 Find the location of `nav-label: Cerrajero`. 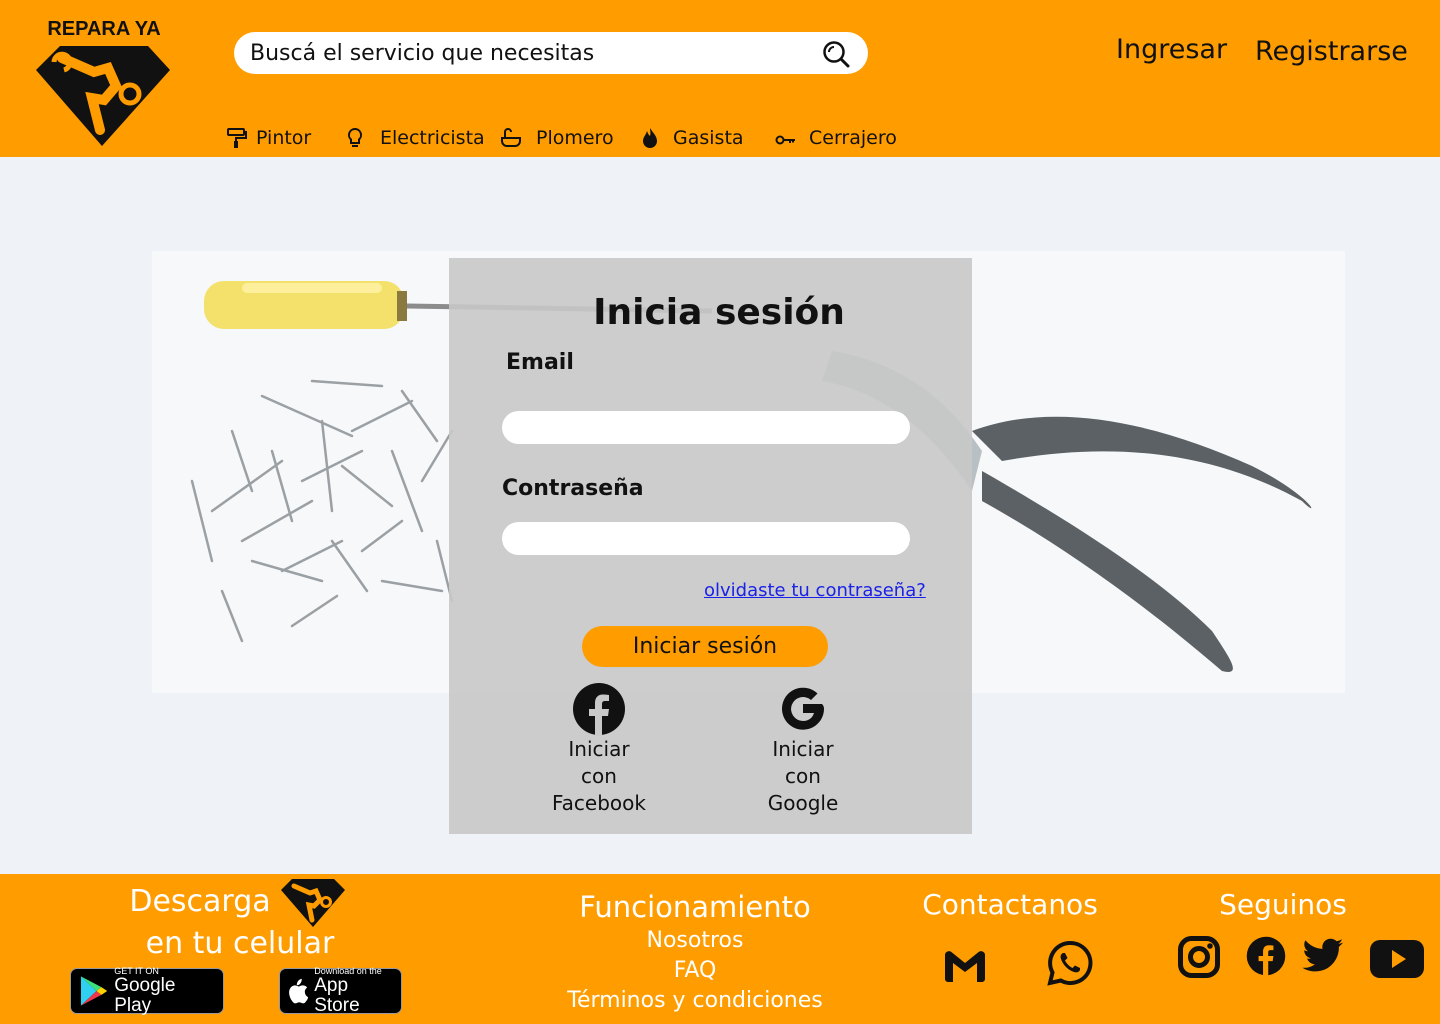

nav-label: Cerrajero is located at coordinates (853, 138).